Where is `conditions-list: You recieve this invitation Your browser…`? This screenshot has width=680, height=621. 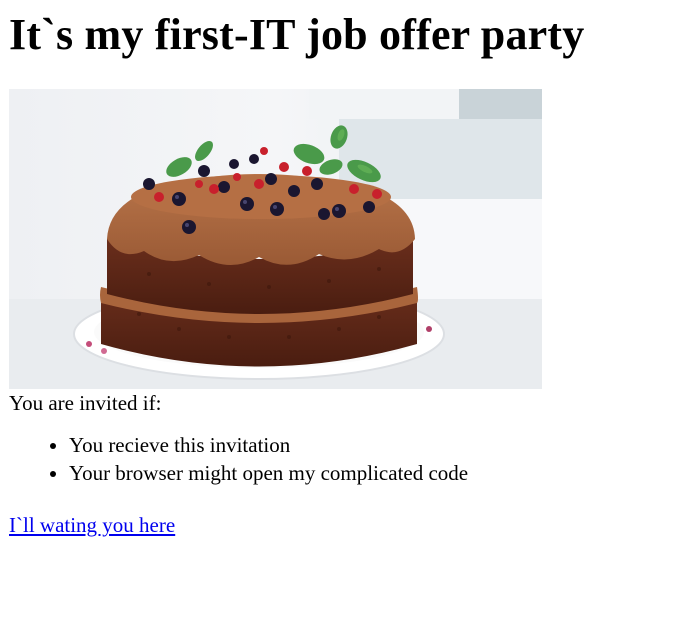
conditions-list: You recieve this invitation Your browser… is located at coordinates (340, 459).